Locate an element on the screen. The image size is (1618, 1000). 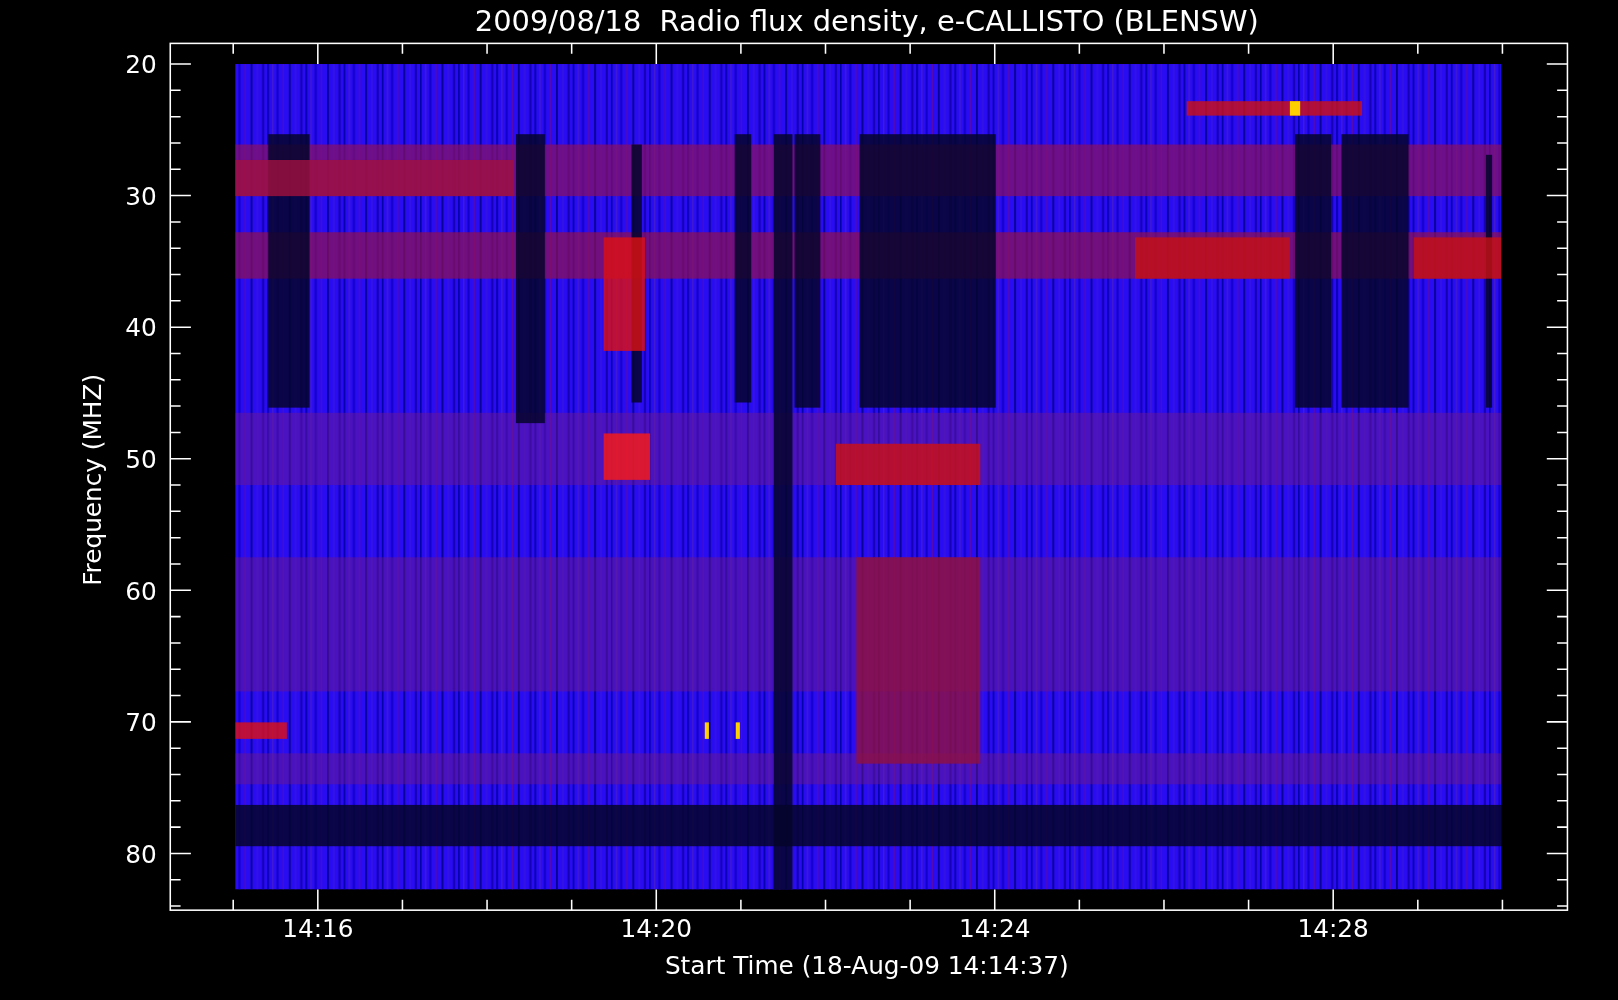
tick-label: 30 is located at coordinates (141, 196).